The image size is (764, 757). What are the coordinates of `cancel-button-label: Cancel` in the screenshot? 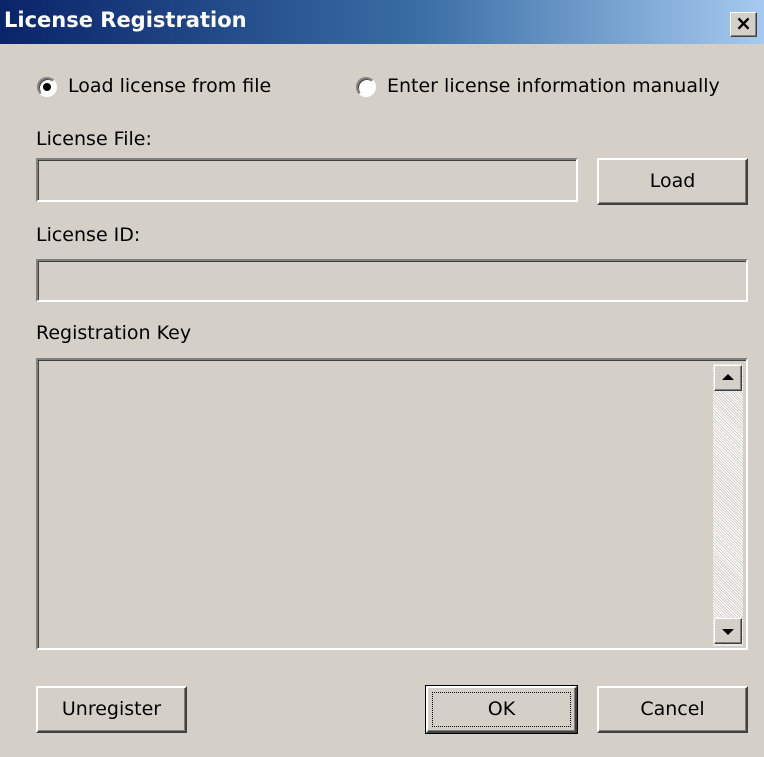 It's located at (672, 709).